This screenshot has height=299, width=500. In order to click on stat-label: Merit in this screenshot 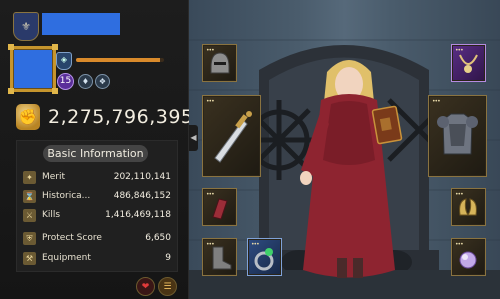, I will do `click(54, 177)`.